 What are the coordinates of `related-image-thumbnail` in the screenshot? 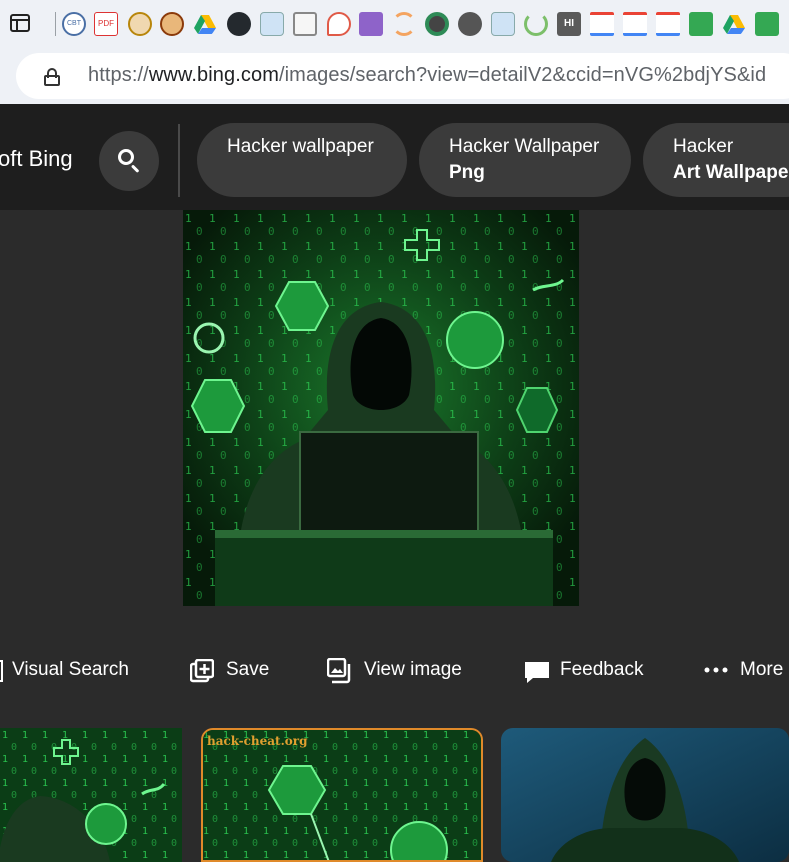 It's located at (645, 795).